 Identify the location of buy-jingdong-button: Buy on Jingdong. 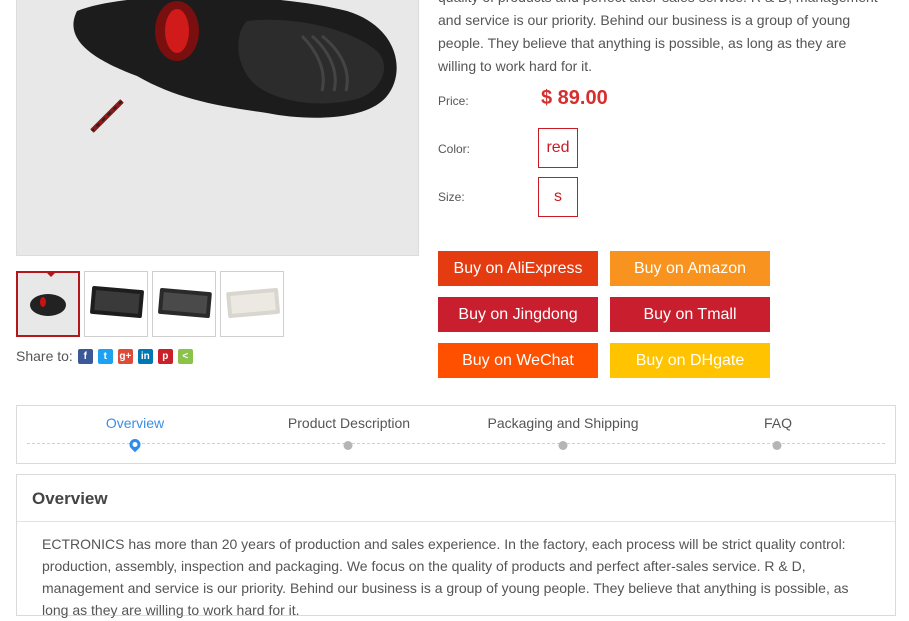
(518, 314).